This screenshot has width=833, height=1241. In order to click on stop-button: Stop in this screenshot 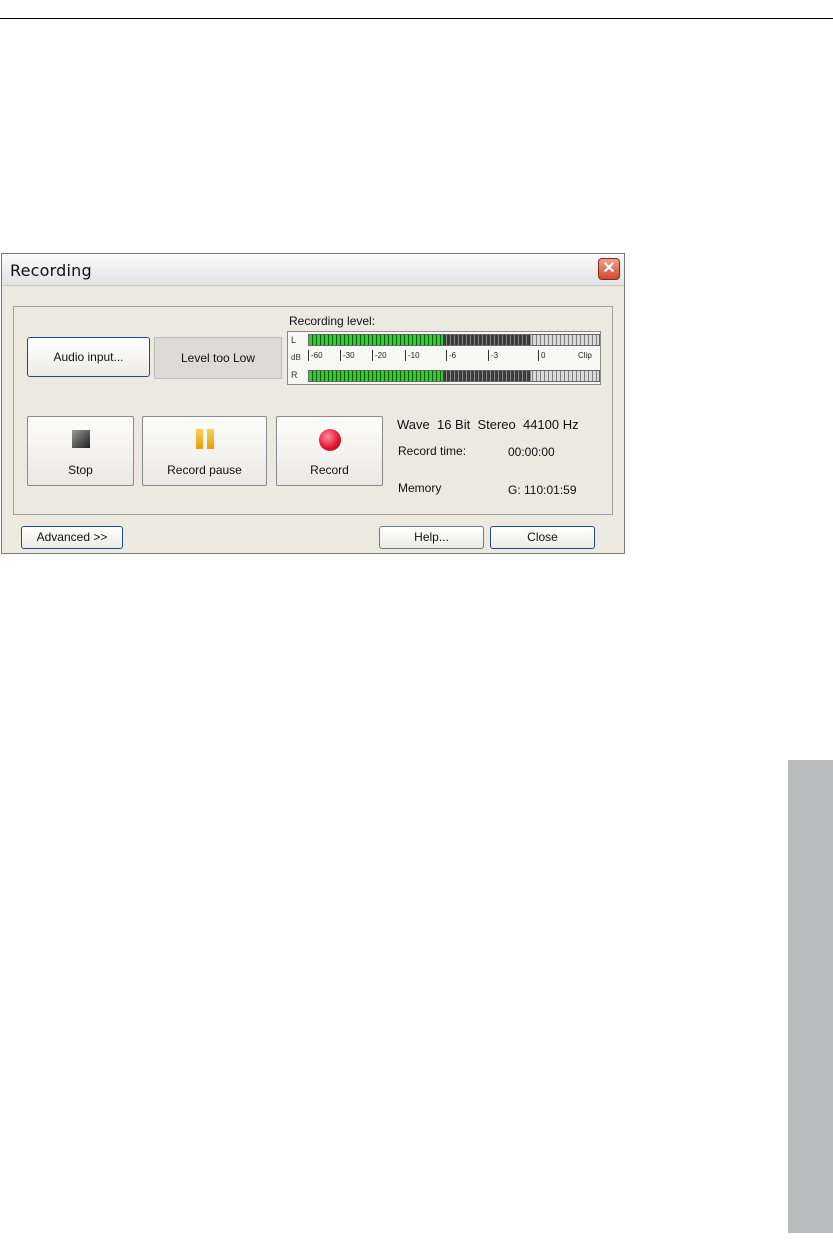, I will do `click(80, 451)`.